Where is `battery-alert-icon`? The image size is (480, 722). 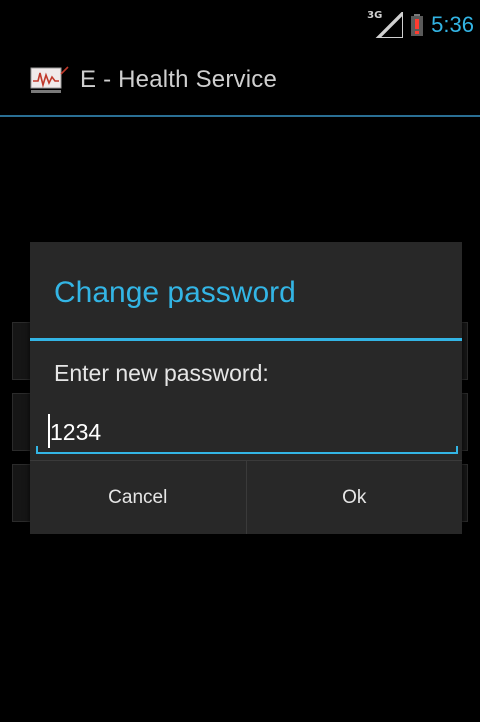 battery-alert-icon is located at coordinates (417, 25).